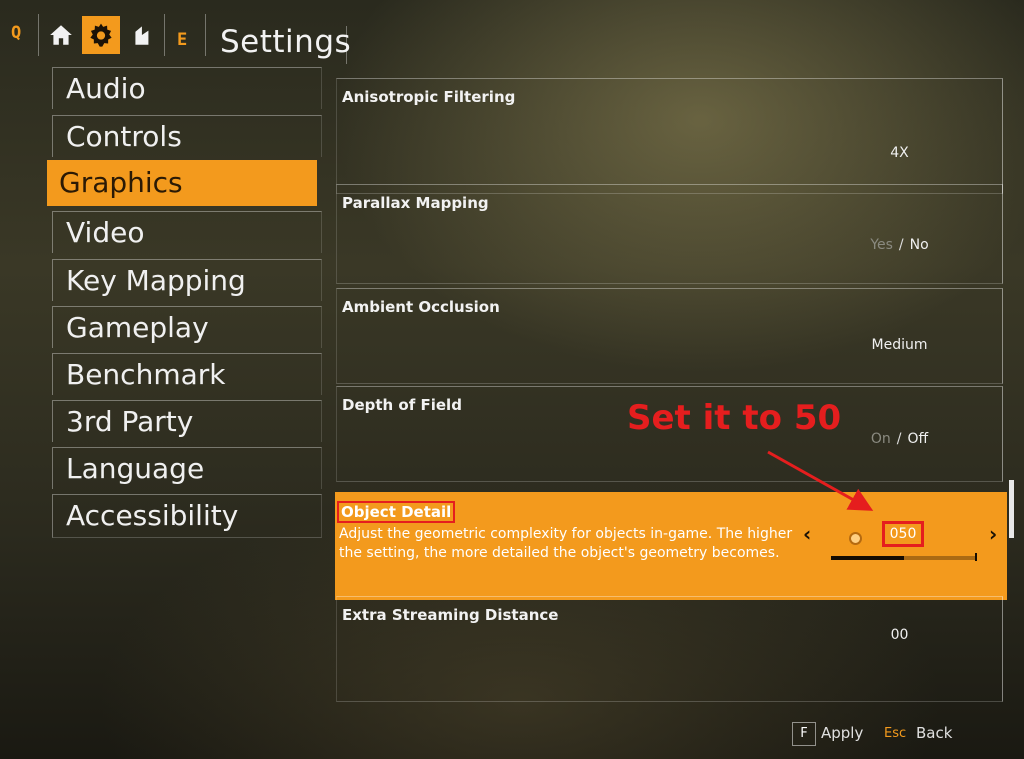 Image resolution: width=1024 pixels, height=759 pixels. I want to click on page-title: Settings, so click(286, 42).